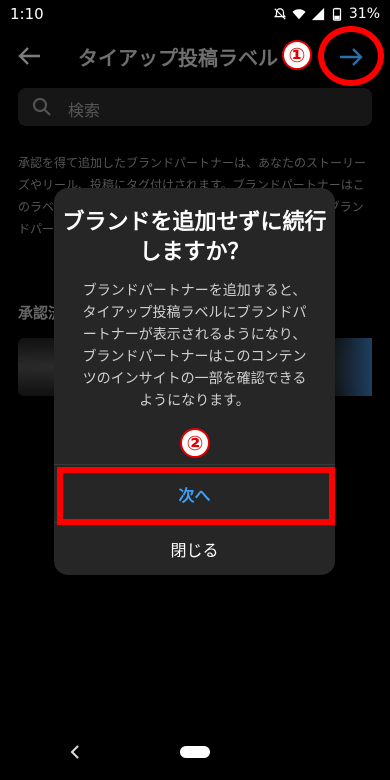 The height and width of the screenshot is (780, 390). I want to click on wifi-icon, so click(299, 14).